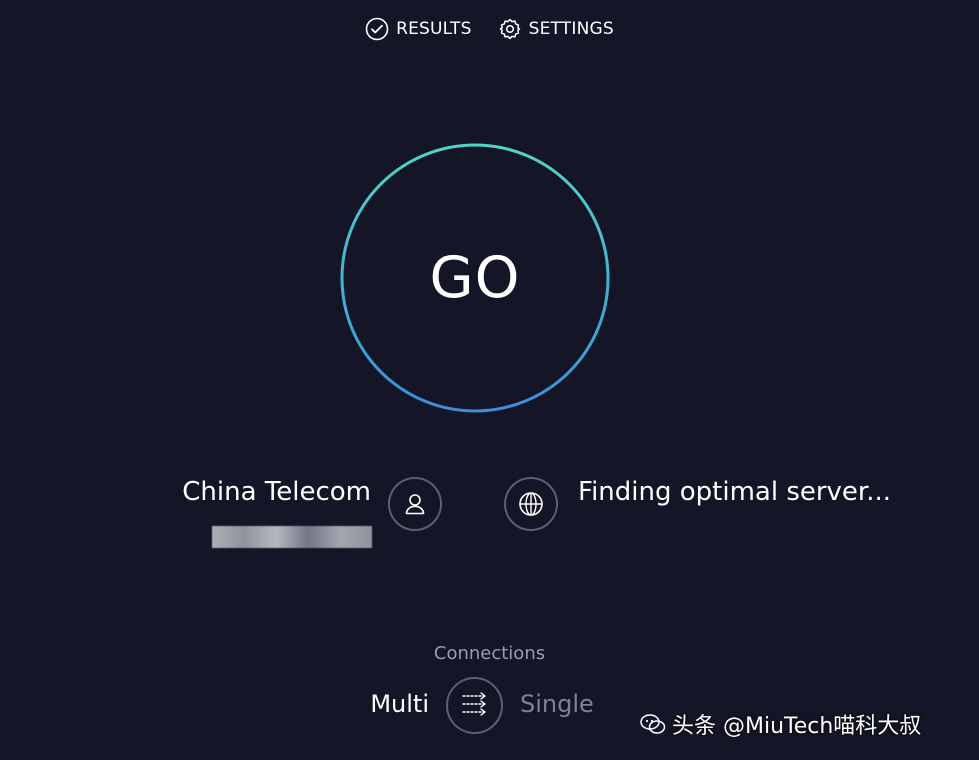  What do you see at coordinates (434, 29) in the screenshot?
I see `results-label: RESULTS` at bounding box center [434, 29].